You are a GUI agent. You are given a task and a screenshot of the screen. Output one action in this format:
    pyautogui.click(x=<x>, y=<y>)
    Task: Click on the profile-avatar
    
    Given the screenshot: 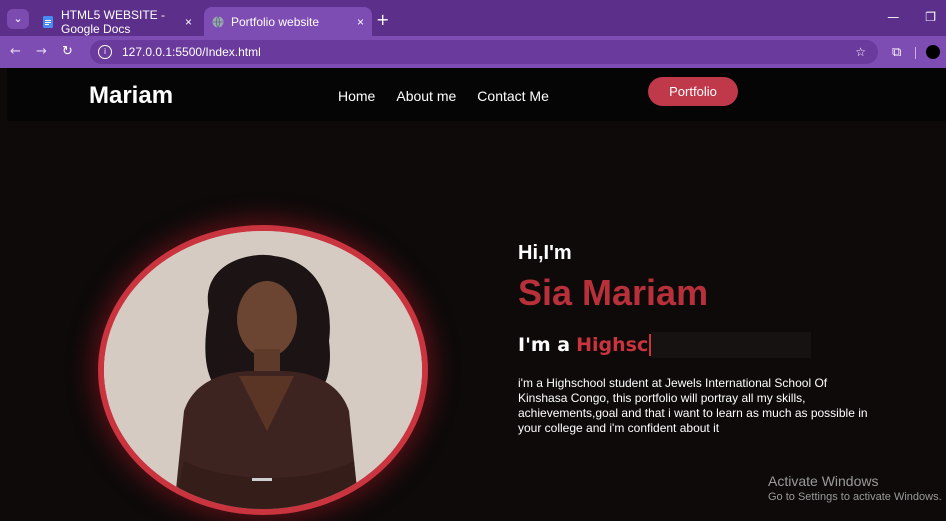 What is the action you would take?
    pyautogui.click(x=933, y=52)
    